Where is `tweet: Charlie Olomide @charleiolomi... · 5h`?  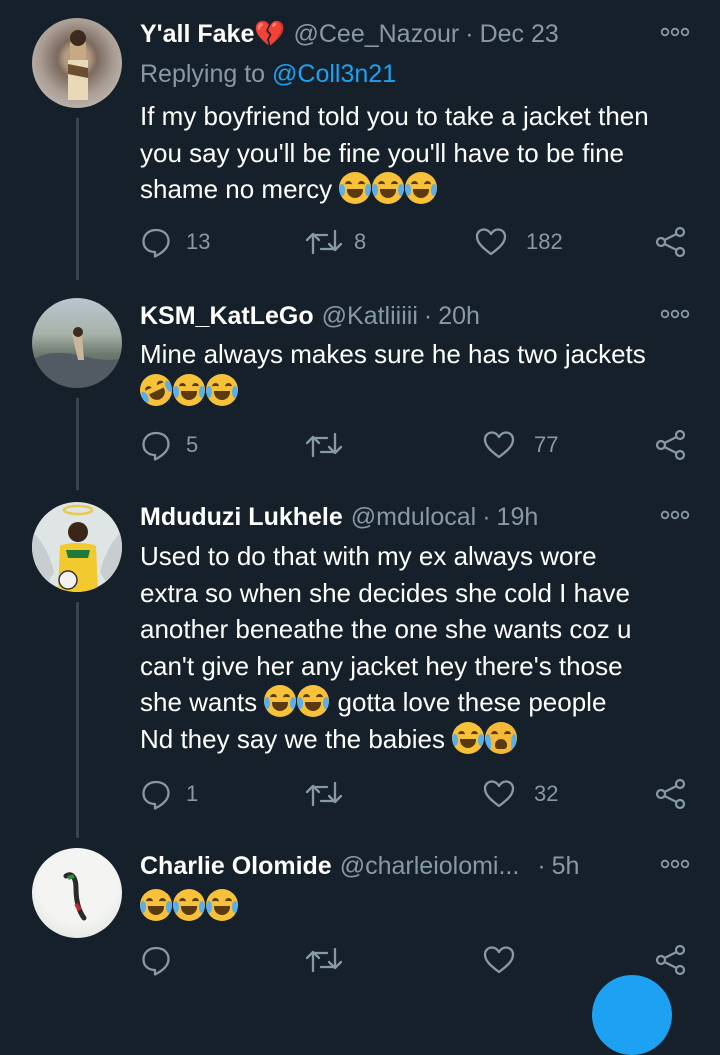
tweet: Charlie Olomide @charleiolomi... · 5h is located at coordinates (360, 912).